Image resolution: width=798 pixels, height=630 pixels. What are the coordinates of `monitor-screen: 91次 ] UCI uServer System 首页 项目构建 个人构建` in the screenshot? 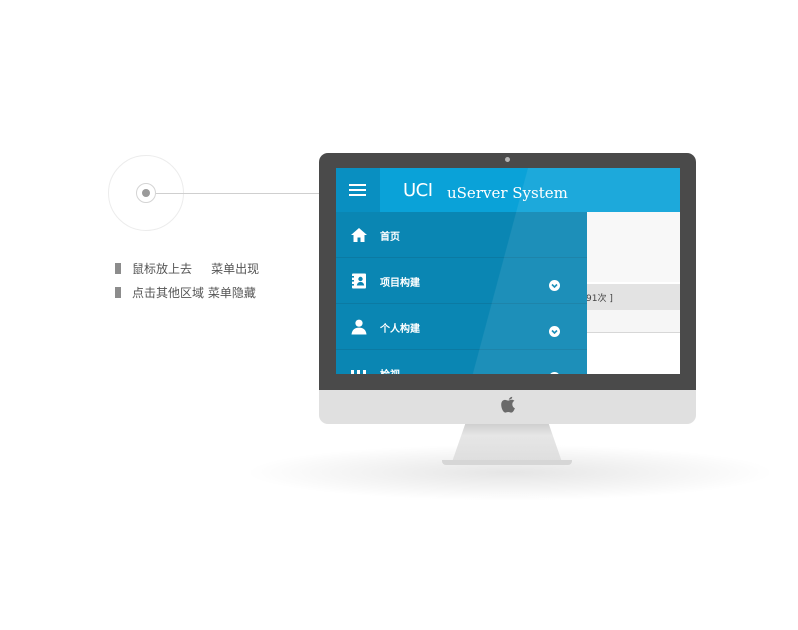 It's located at (508, 271).